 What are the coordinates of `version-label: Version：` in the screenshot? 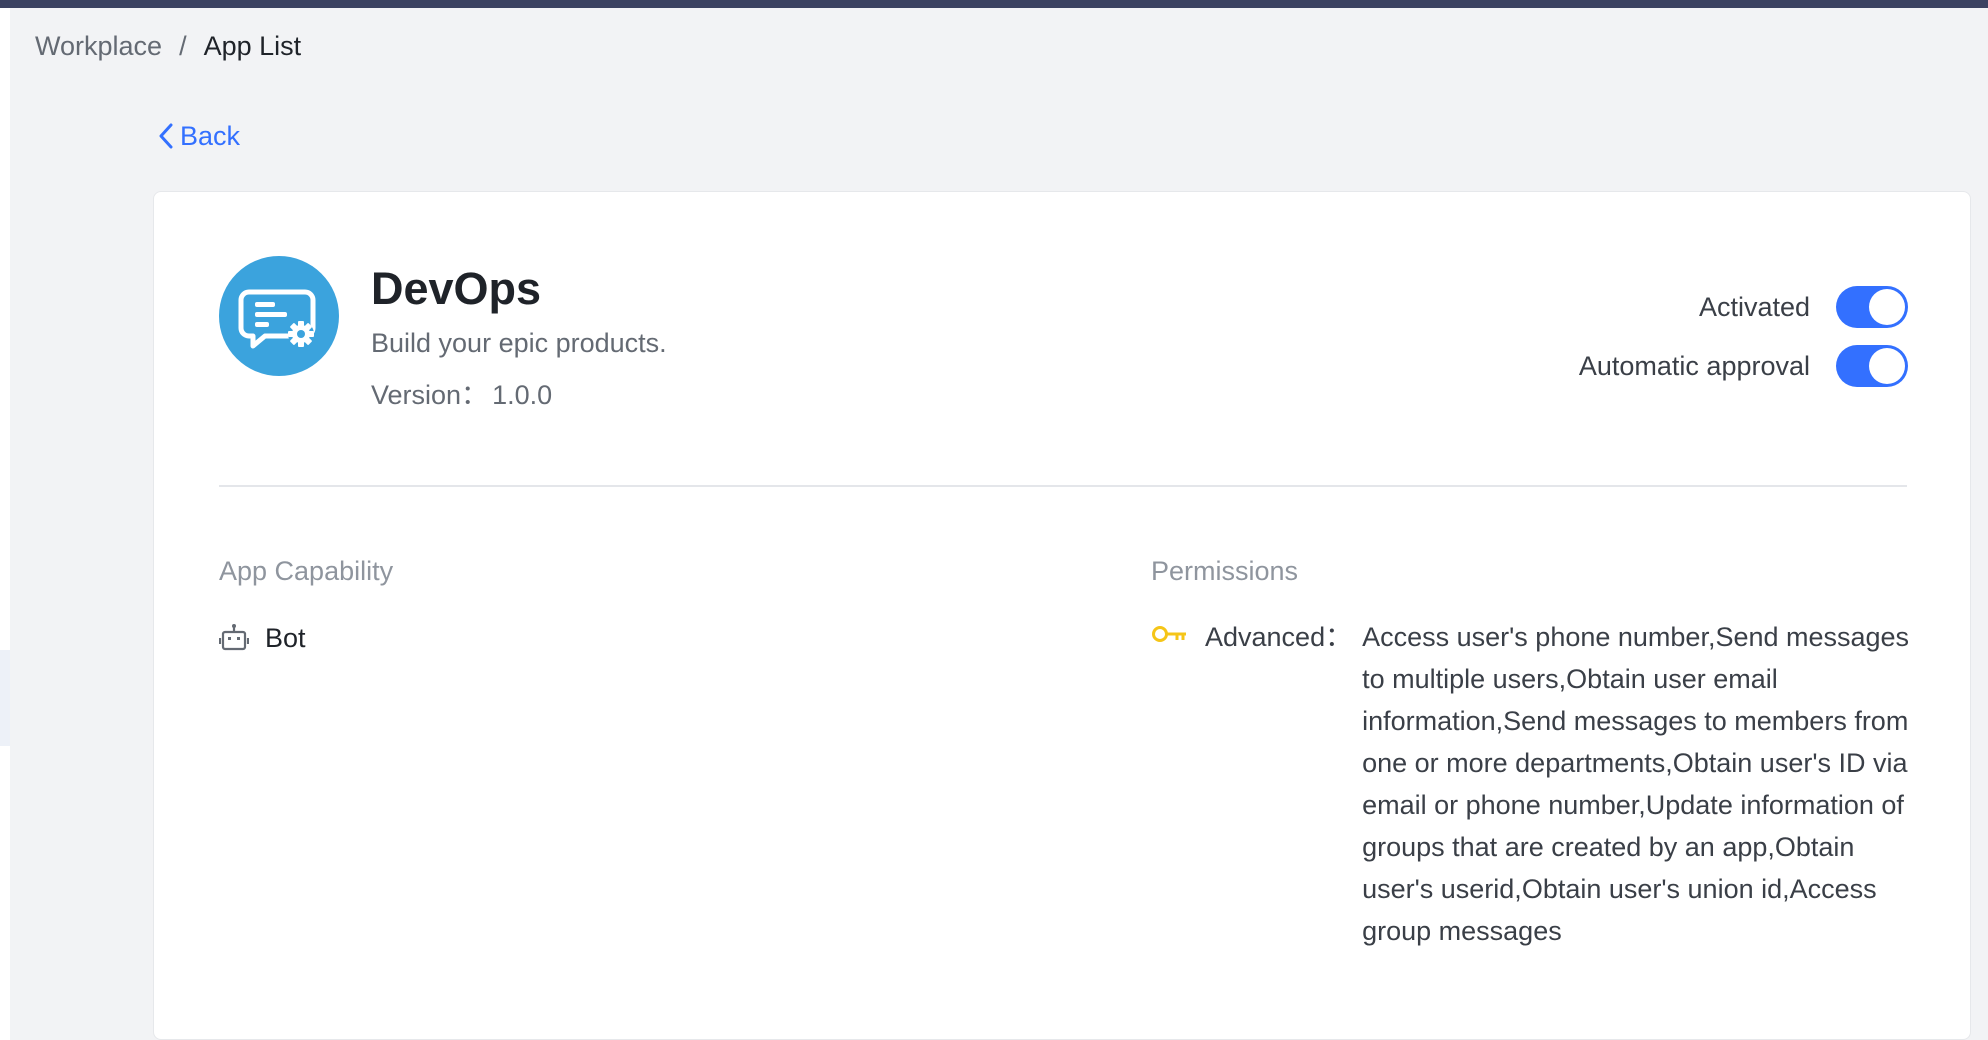 It's located at (430, 395).